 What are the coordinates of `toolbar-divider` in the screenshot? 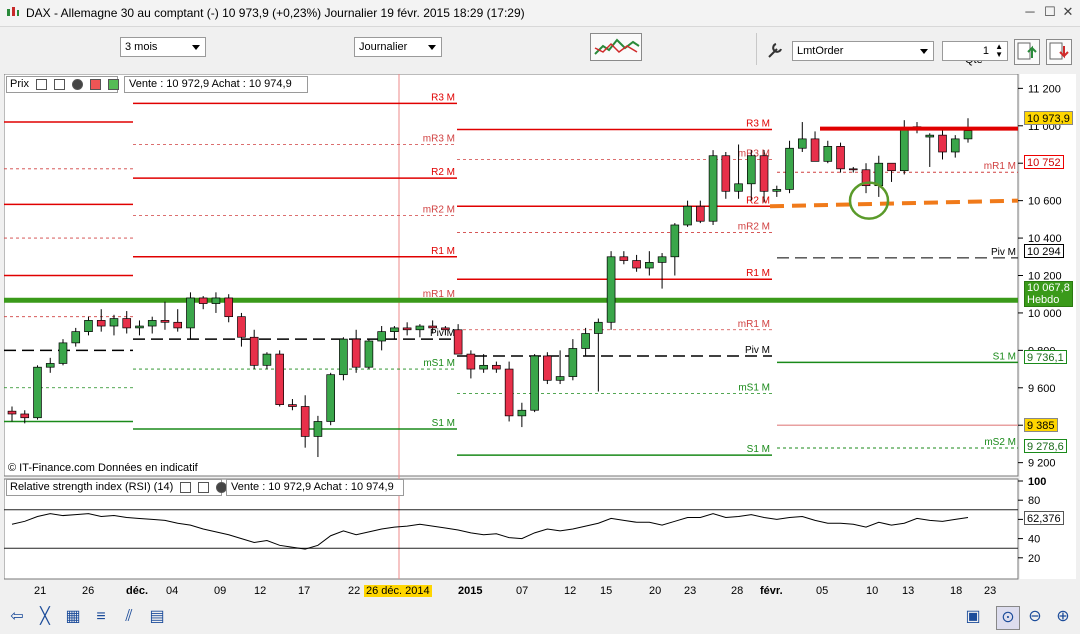 It's located at (756, 49).